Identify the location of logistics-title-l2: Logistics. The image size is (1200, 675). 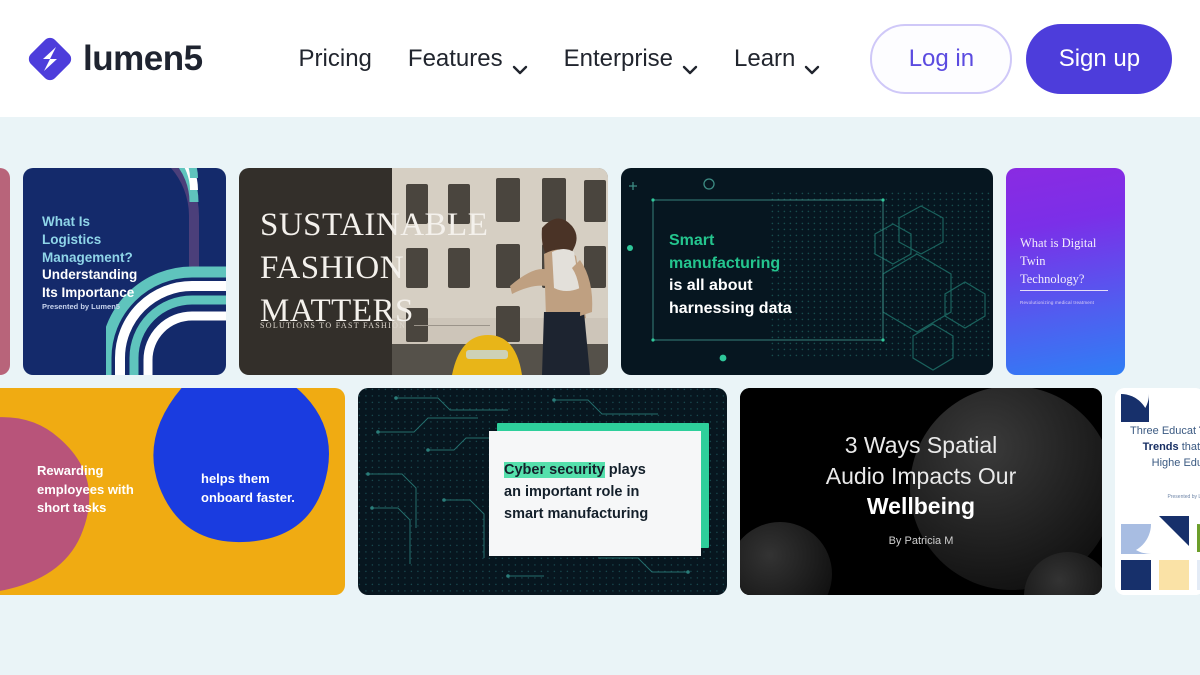
(72, 239).